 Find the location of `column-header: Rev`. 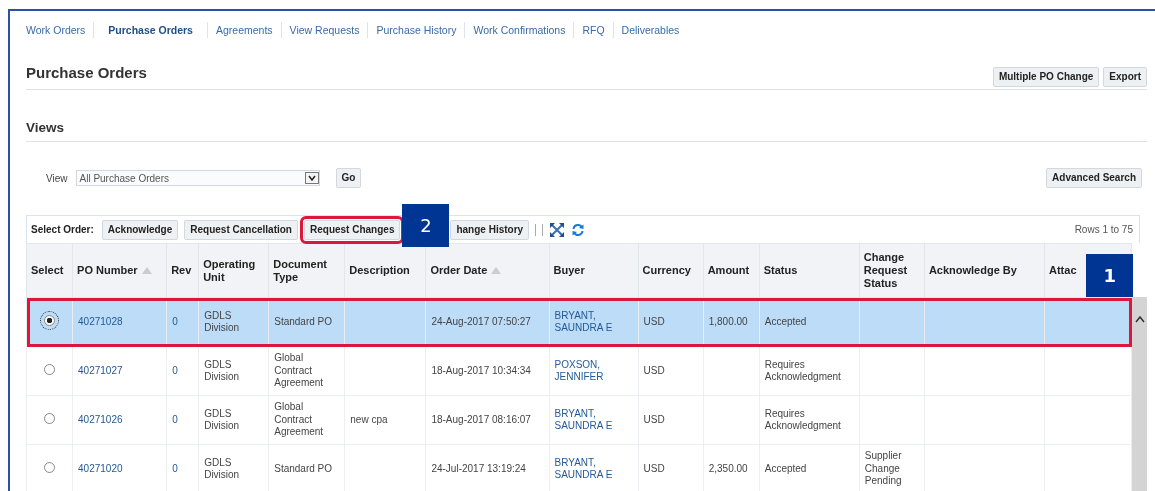

column-header: Rev is located at coordinates (181, 271).